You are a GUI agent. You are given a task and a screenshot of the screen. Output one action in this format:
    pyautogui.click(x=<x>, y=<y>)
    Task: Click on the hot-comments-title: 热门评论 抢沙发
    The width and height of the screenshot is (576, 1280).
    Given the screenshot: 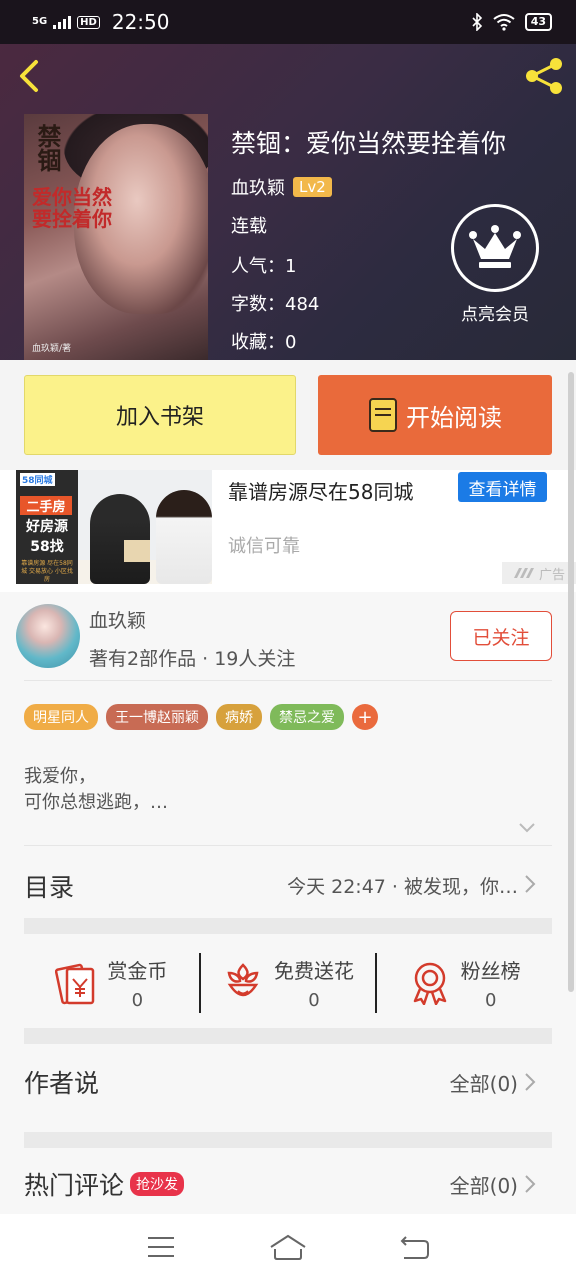 What is the action you would take?
    pyautogui.click(x=104, y=1184)
    